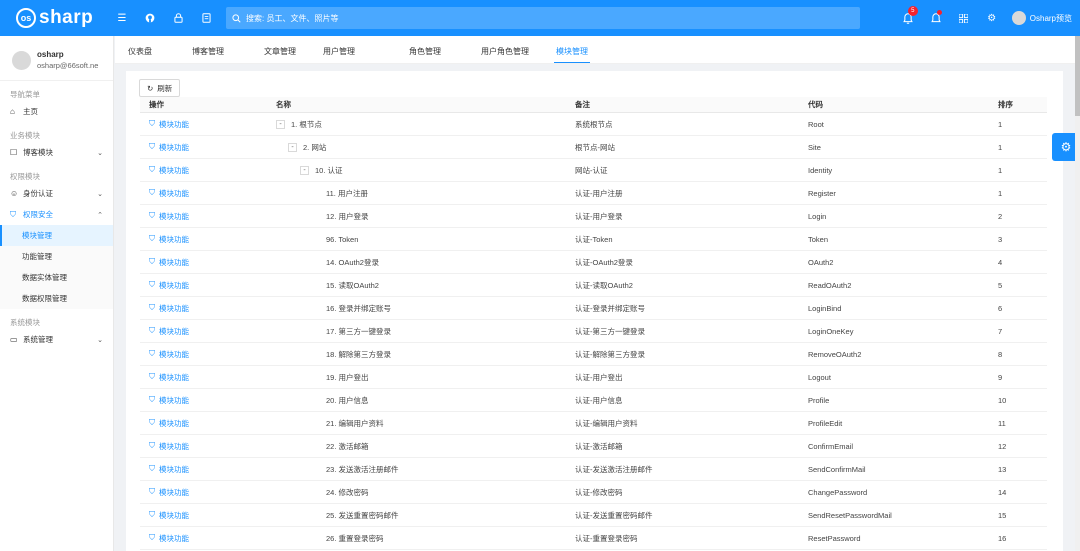 Image resolution: width=1080 pixels, height=551 pixels. I want to click on module-name: 12. 用户登录, so click(347, 216).